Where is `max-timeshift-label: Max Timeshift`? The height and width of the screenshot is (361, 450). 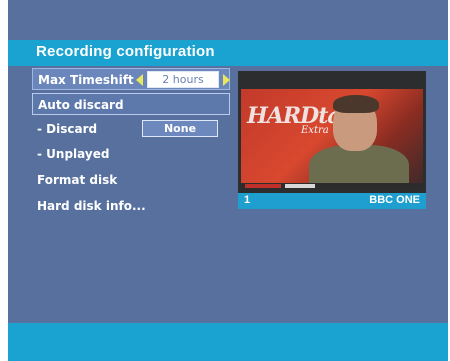 max-timeshift-label: Max Timeshift is located at coordinates (86, 80).